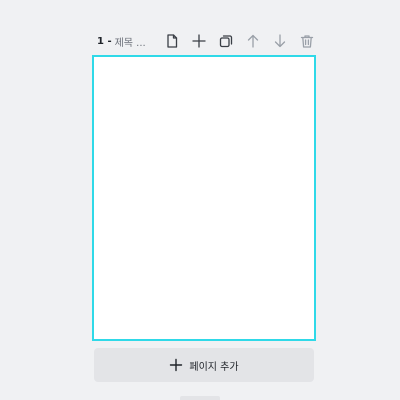 Image resolution: width=400 pixels, height=400 pixels. I want to click on duplicate-icon, so click(225, 41).